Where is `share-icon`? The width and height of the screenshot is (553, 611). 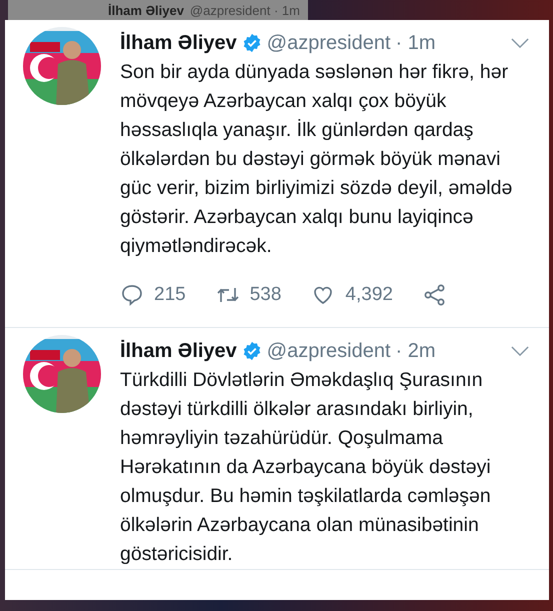 share-icon is located at coordinates (434, 295).